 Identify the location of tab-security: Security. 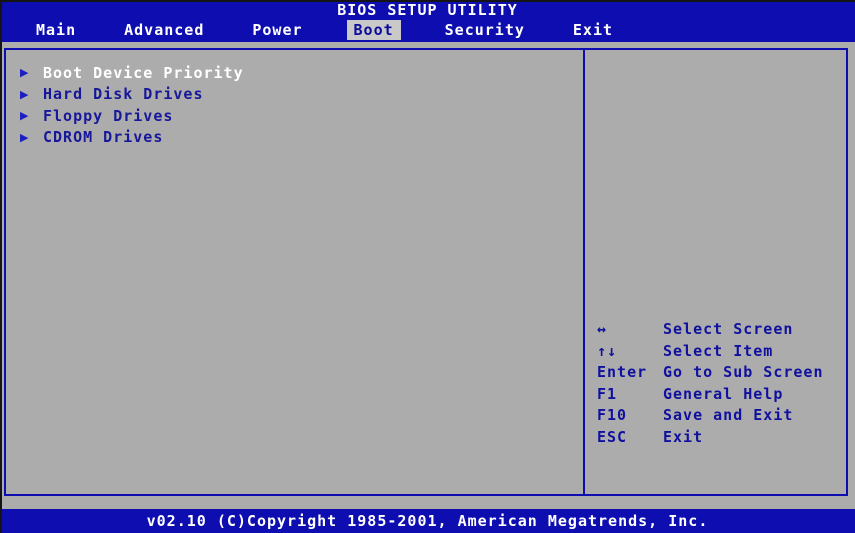
(485, 30).